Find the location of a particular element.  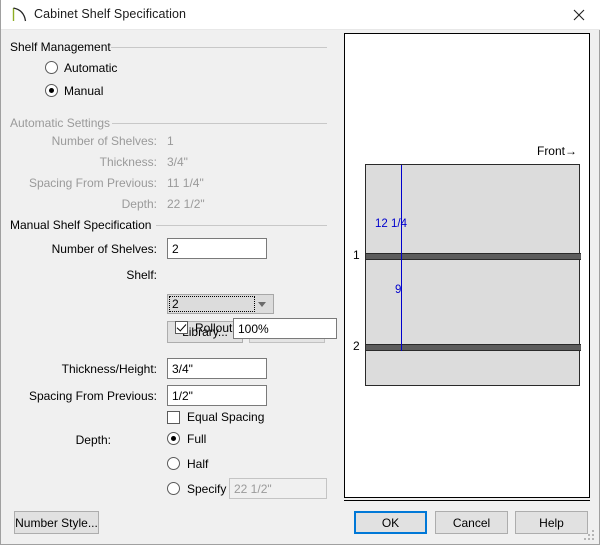

group-rule-automatic-settings is located at coordinates (219, 123).